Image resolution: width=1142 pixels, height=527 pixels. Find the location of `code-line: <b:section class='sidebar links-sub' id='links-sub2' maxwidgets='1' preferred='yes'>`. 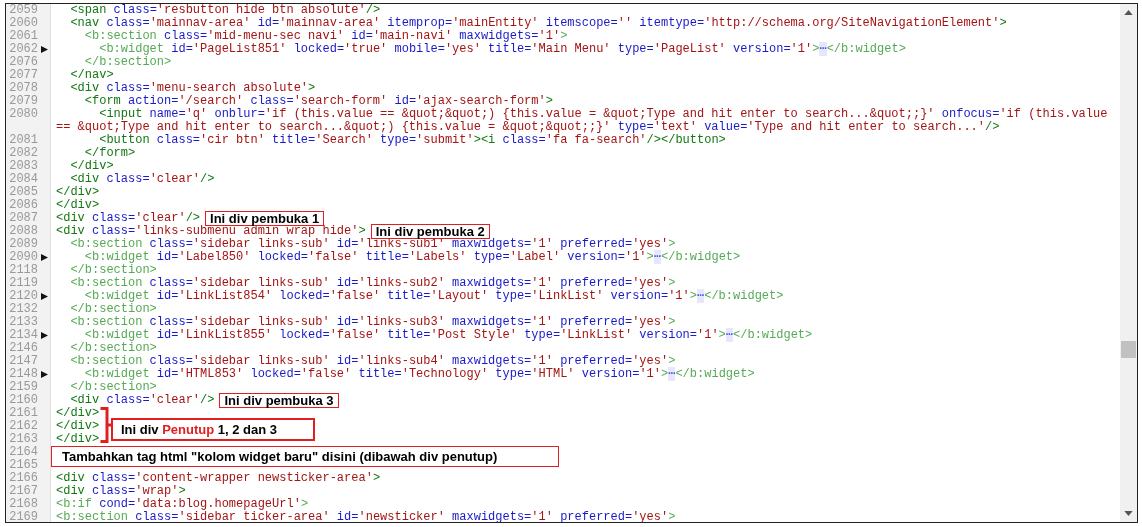

code-line: <b:section class='sidebar links-sub' id='links-sub2' maxwidgets='1' preferred='yes'> is located at coordinates (372, 283).